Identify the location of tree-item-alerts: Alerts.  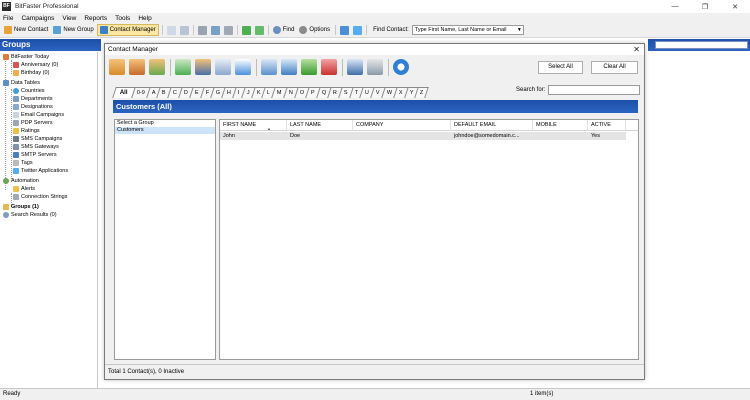
(24, 189).